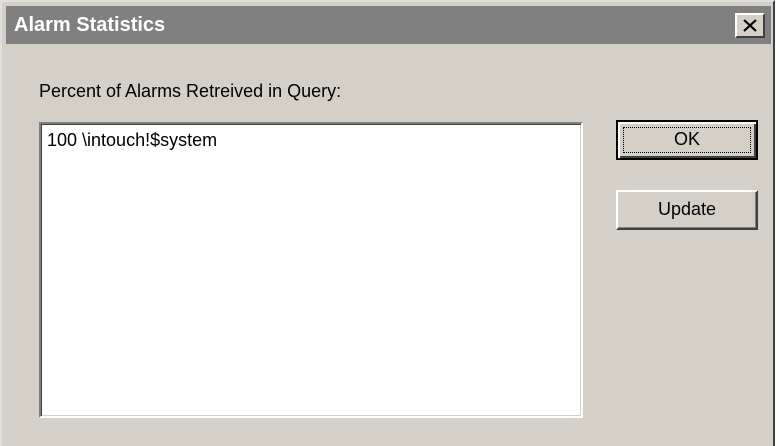  I want to click on close-icon, so click(750, 25).